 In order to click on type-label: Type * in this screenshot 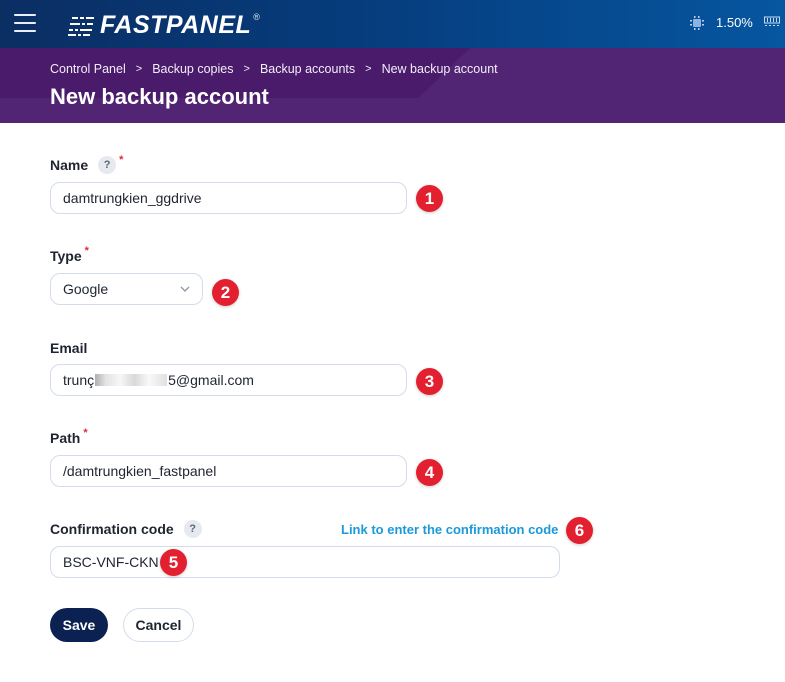, I will do `click(69, 254)`.